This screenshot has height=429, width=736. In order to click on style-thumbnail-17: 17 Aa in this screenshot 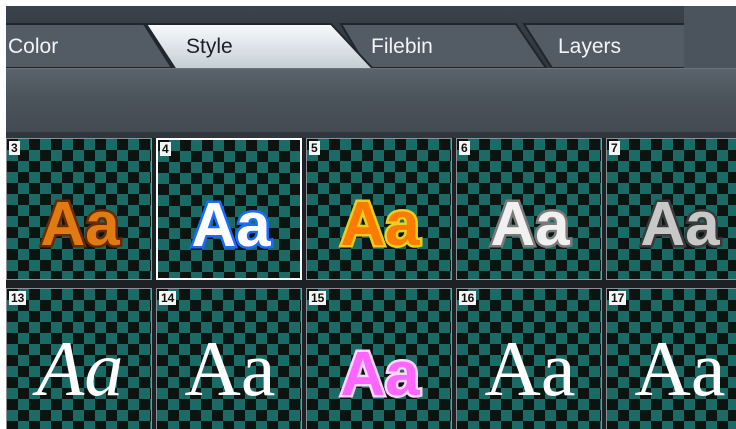, I will do `click(671, 358)`.